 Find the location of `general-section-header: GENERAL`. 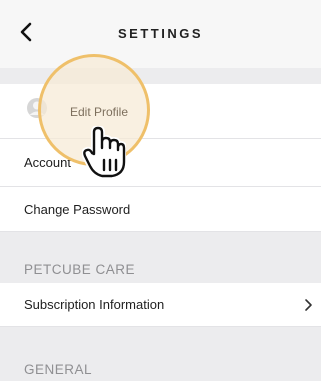

general-section-header: GENERAL is located at coordinates (160, 363).